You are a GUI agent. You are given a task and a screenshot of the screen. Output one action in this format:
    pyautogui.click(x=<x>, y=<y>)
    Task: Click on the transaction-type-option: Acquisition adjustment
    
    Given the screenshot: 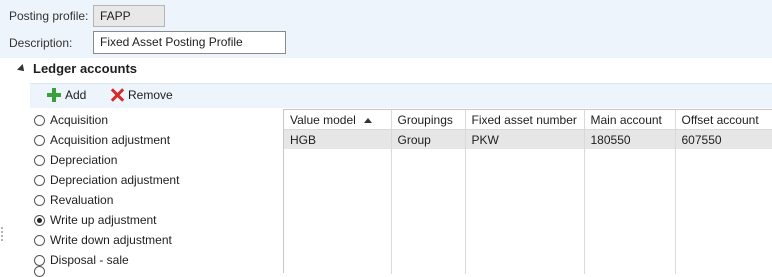 What is the action you would take?
    pyautogui.click(x=157, y=140)
    